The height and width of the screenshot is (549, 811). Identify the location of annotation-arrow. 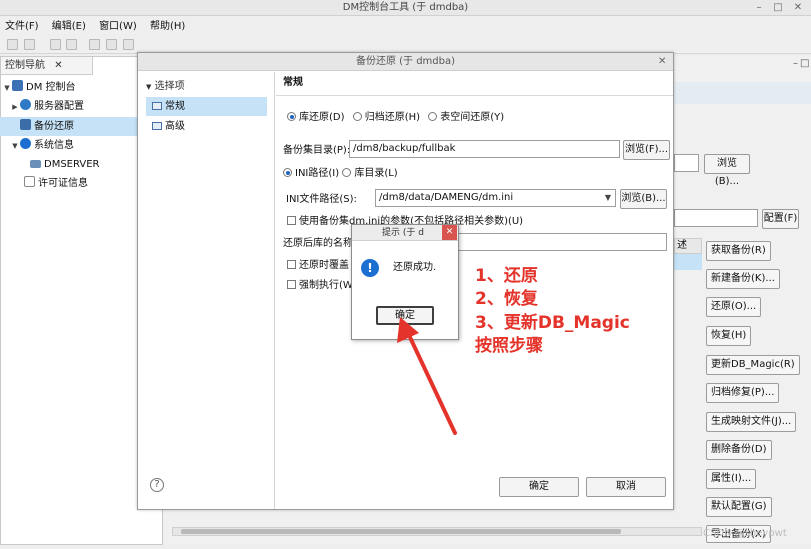
(427, 376).